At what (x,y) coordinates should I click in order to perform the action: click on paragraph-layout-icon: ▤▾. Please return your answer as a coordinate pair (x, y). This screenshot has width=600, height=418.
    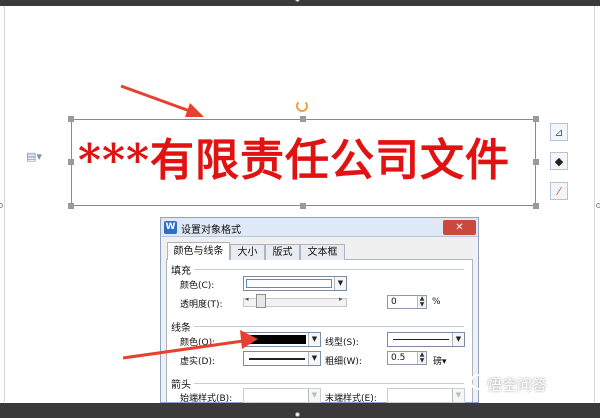
    Looking at the image, I should click on (35, 157).